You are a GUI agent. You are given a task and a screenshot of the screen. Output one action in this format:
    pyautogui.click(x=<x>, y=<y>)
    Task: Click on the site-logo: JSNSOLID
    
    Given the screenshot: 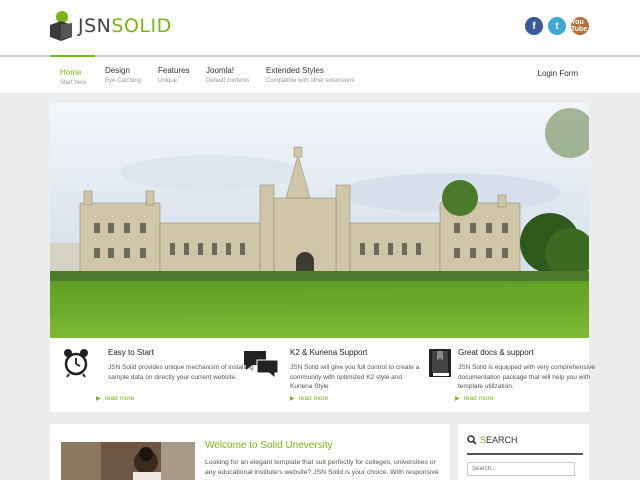 What is the action you would take?
    pyautogui.click(x=111, y=26)
    